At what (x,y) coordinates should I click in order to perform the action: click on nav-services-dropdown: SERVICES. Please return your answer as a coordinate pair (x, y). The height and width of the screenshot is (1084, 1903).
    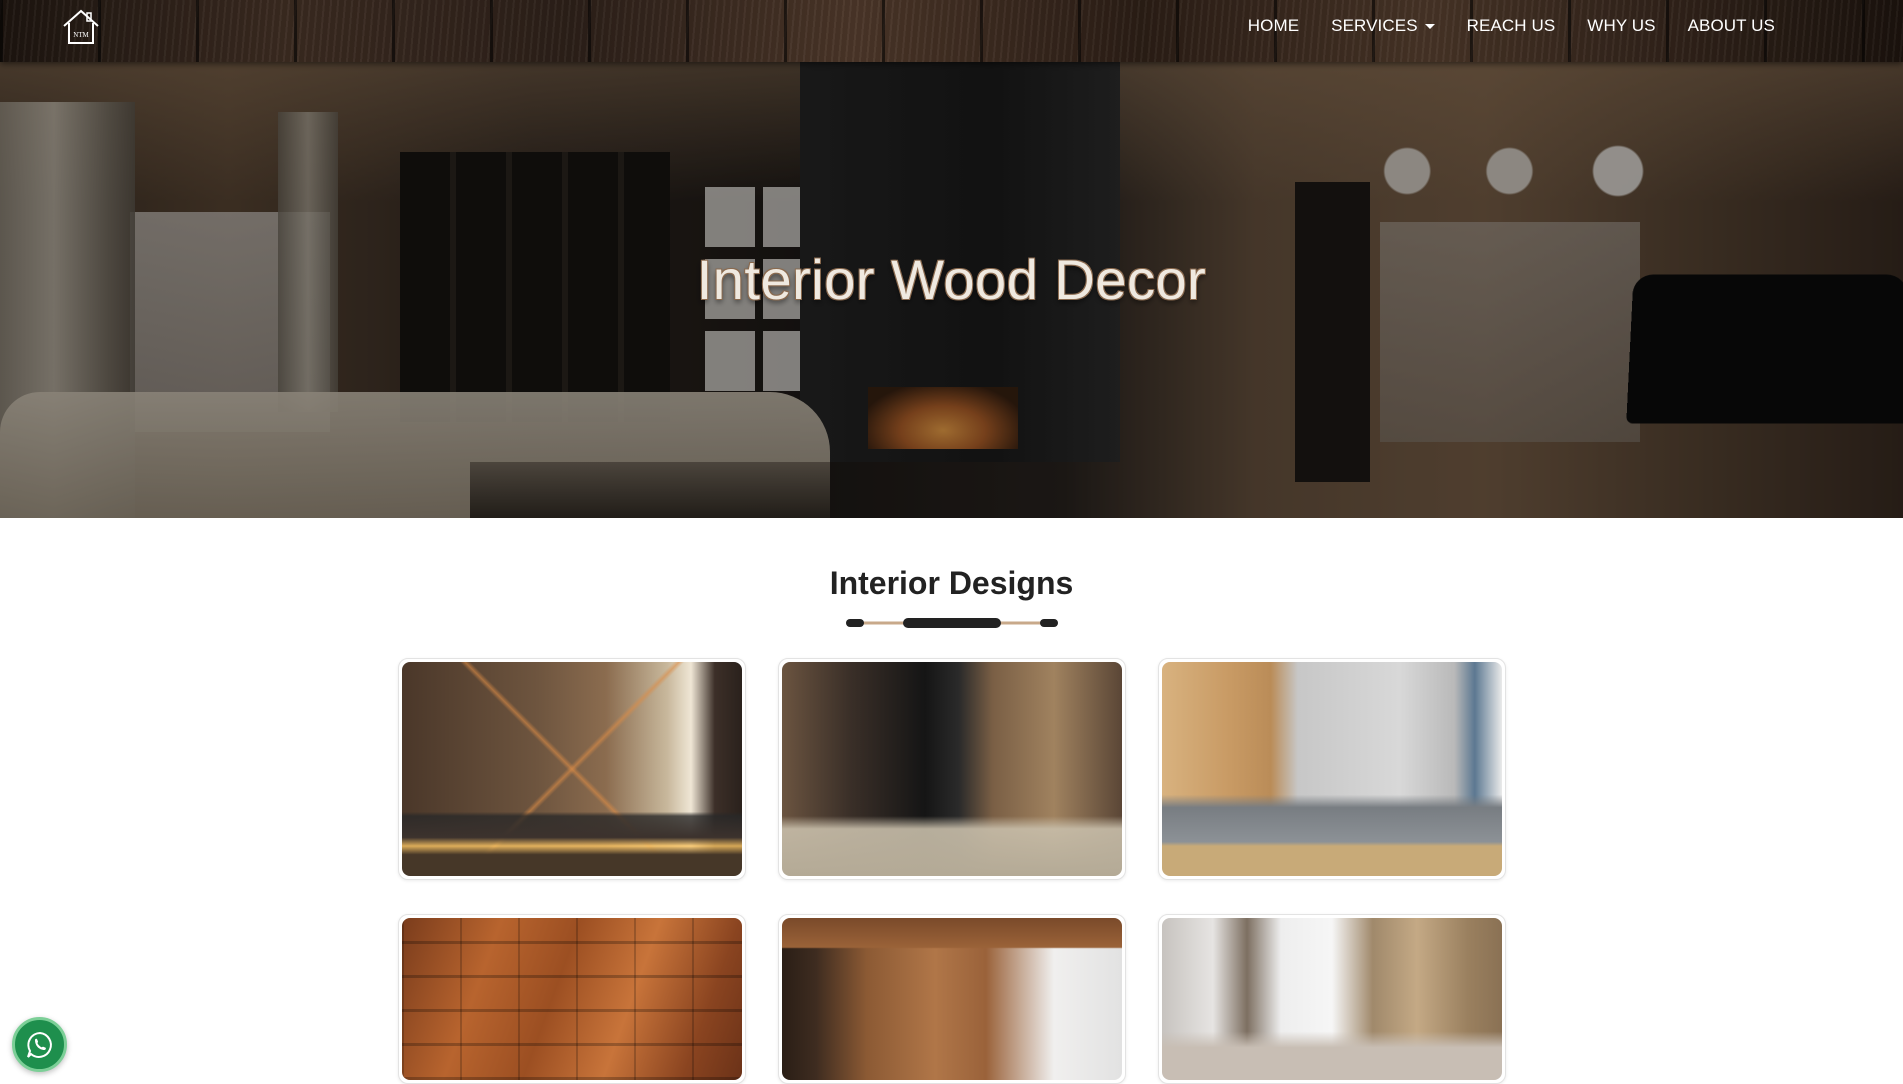
    Looking at the image, I should click on (1382, 26).